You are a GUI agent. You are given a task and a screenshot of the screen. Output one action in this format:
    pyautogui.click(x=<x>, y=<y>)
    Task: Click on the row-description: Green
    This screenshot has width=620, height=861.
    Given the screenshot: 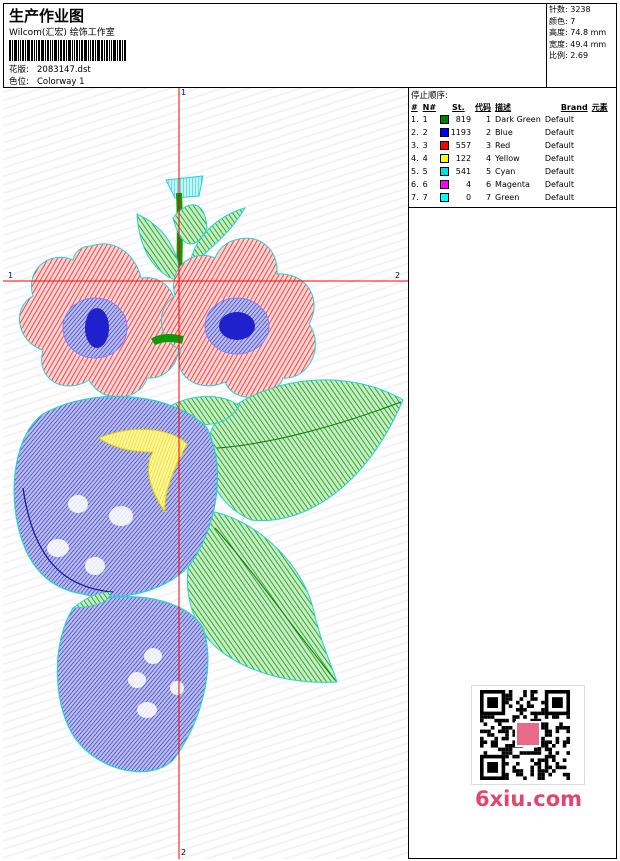 What is the action you would take?
    pyautogui.click(x=507, y=197)
    